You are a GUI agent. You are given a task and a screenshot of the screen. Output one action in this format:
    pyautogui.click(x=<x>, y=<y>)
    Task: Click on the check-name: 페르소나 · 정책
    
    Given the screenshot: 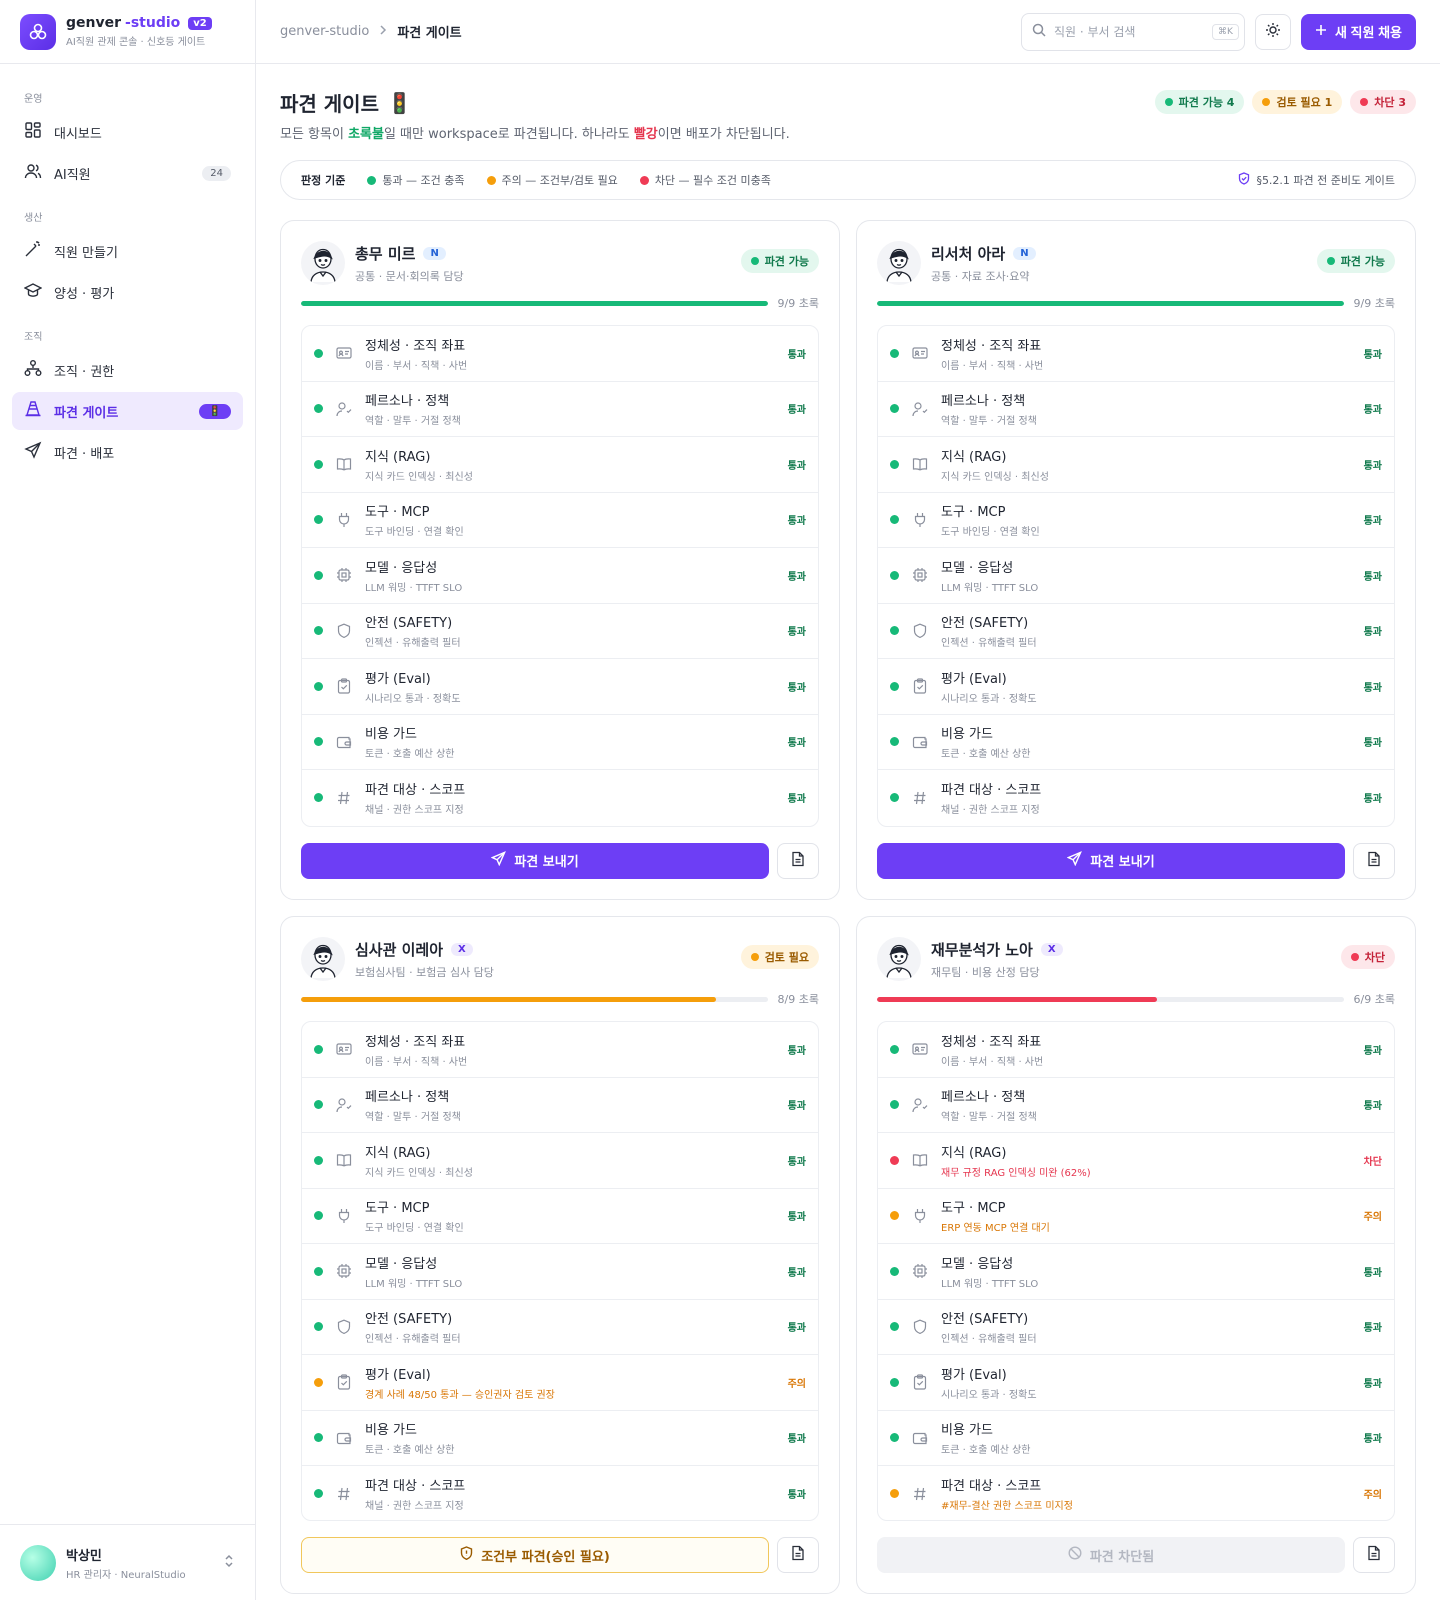 What is the action you would take?
    pyautogui.click(x=407, y=402)
    